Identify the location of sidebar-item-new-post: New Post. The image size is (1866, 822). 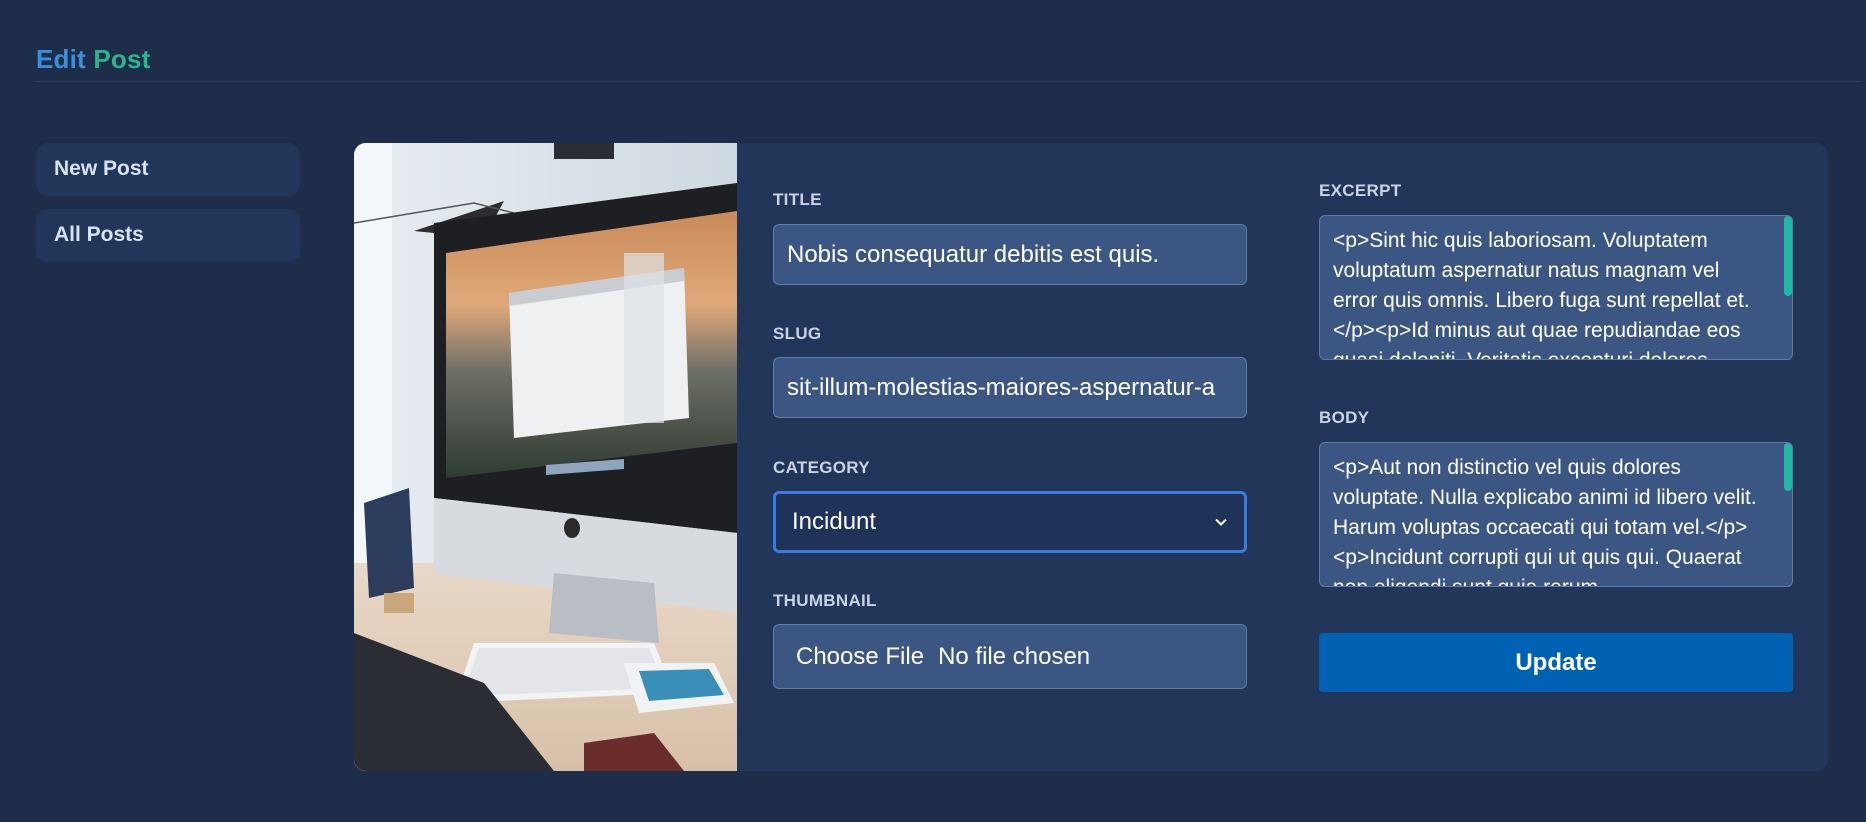
(168, 169).